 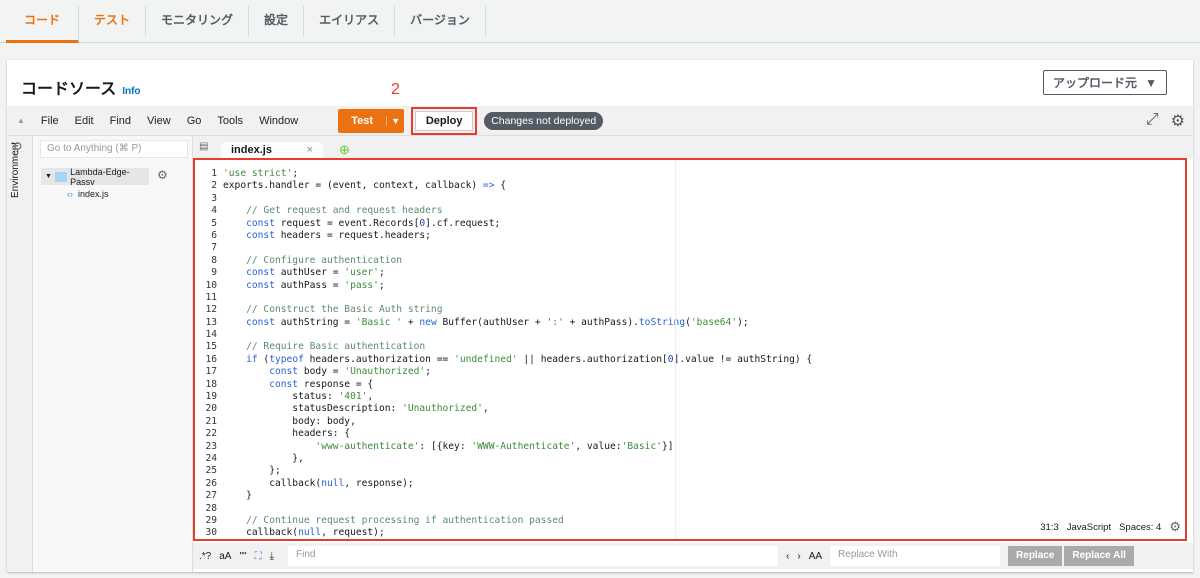 I want to click on language-mode: JavaScript, so click(x=1089, y=527).